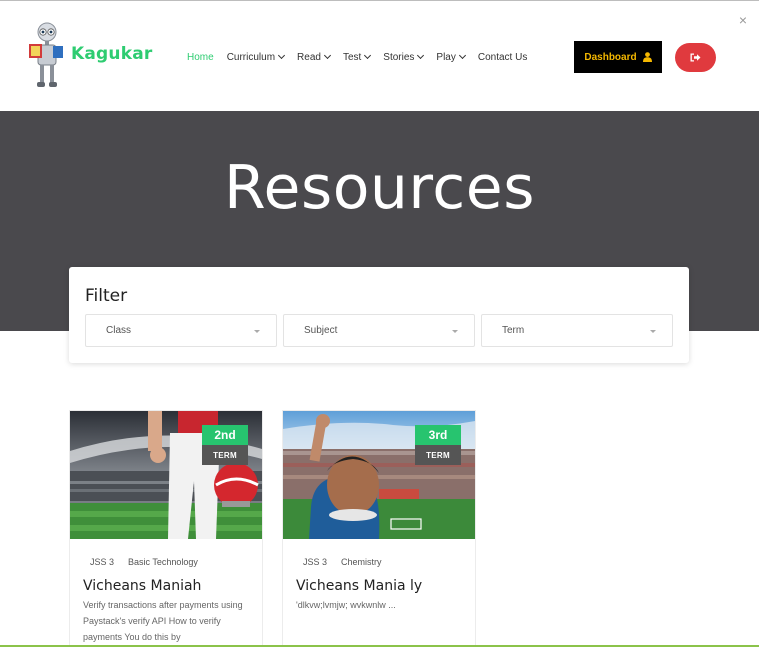 The image size is (759, 647). I want to click on nav-label: Read, so click(309, 57).